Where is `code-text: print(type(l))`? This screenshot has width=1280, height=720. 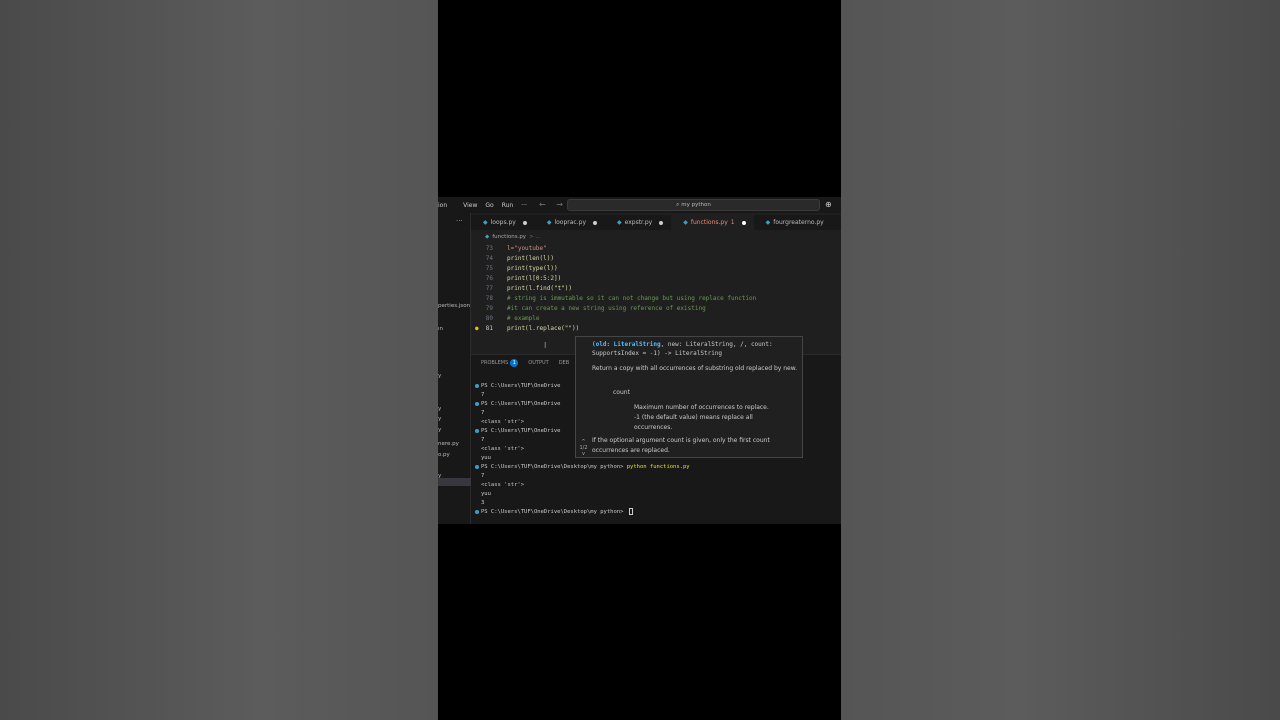 code-text: print(type(l)) is located at coordinates (532, 268).